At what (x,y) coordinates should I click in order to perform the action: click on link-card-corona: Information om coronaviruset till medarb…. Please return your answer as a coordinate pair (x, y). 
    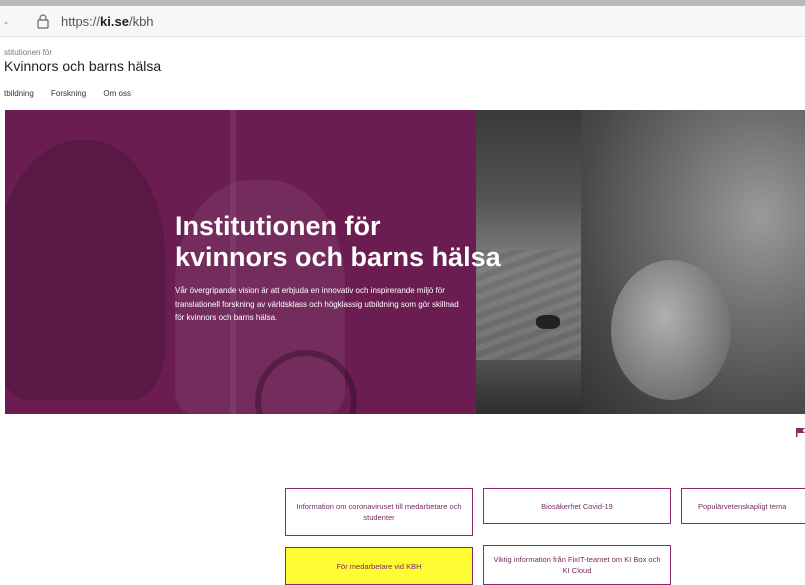
    Looking at the image, I should click on (379, 512).